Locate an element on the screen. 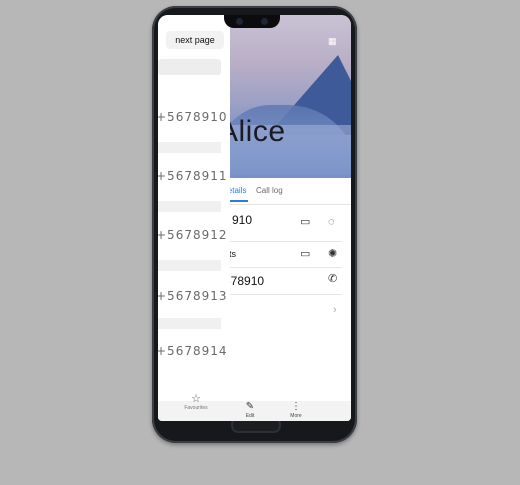  favourites-label: Favourites is located at coordinates (196, 408).